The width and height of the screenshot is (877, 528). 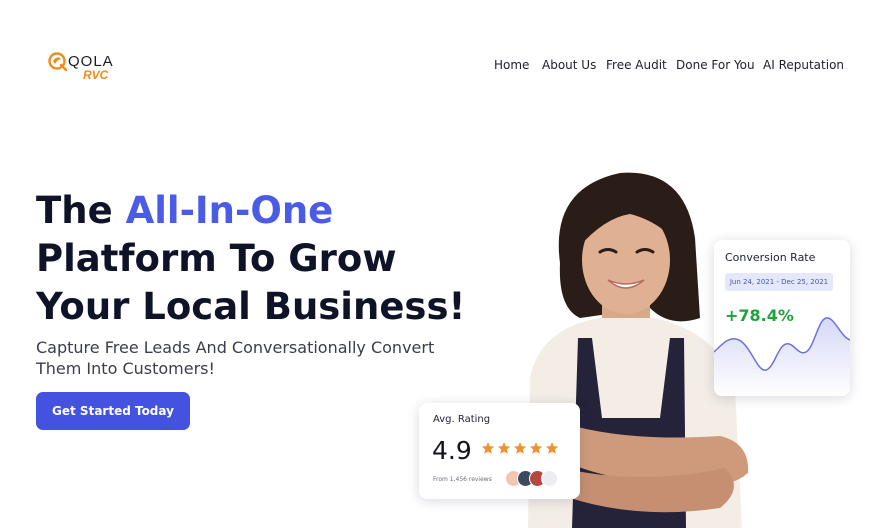 What do you see at coordinates (535, 479) in the screenshot?
I see `reviewer-avatars` at bounding box center [535, 479].